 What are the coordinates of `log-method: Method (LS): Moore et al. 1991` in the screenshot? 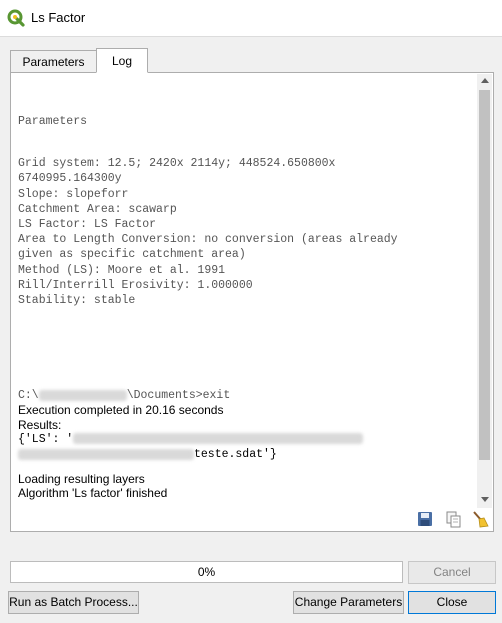 It's located at (122, 270).